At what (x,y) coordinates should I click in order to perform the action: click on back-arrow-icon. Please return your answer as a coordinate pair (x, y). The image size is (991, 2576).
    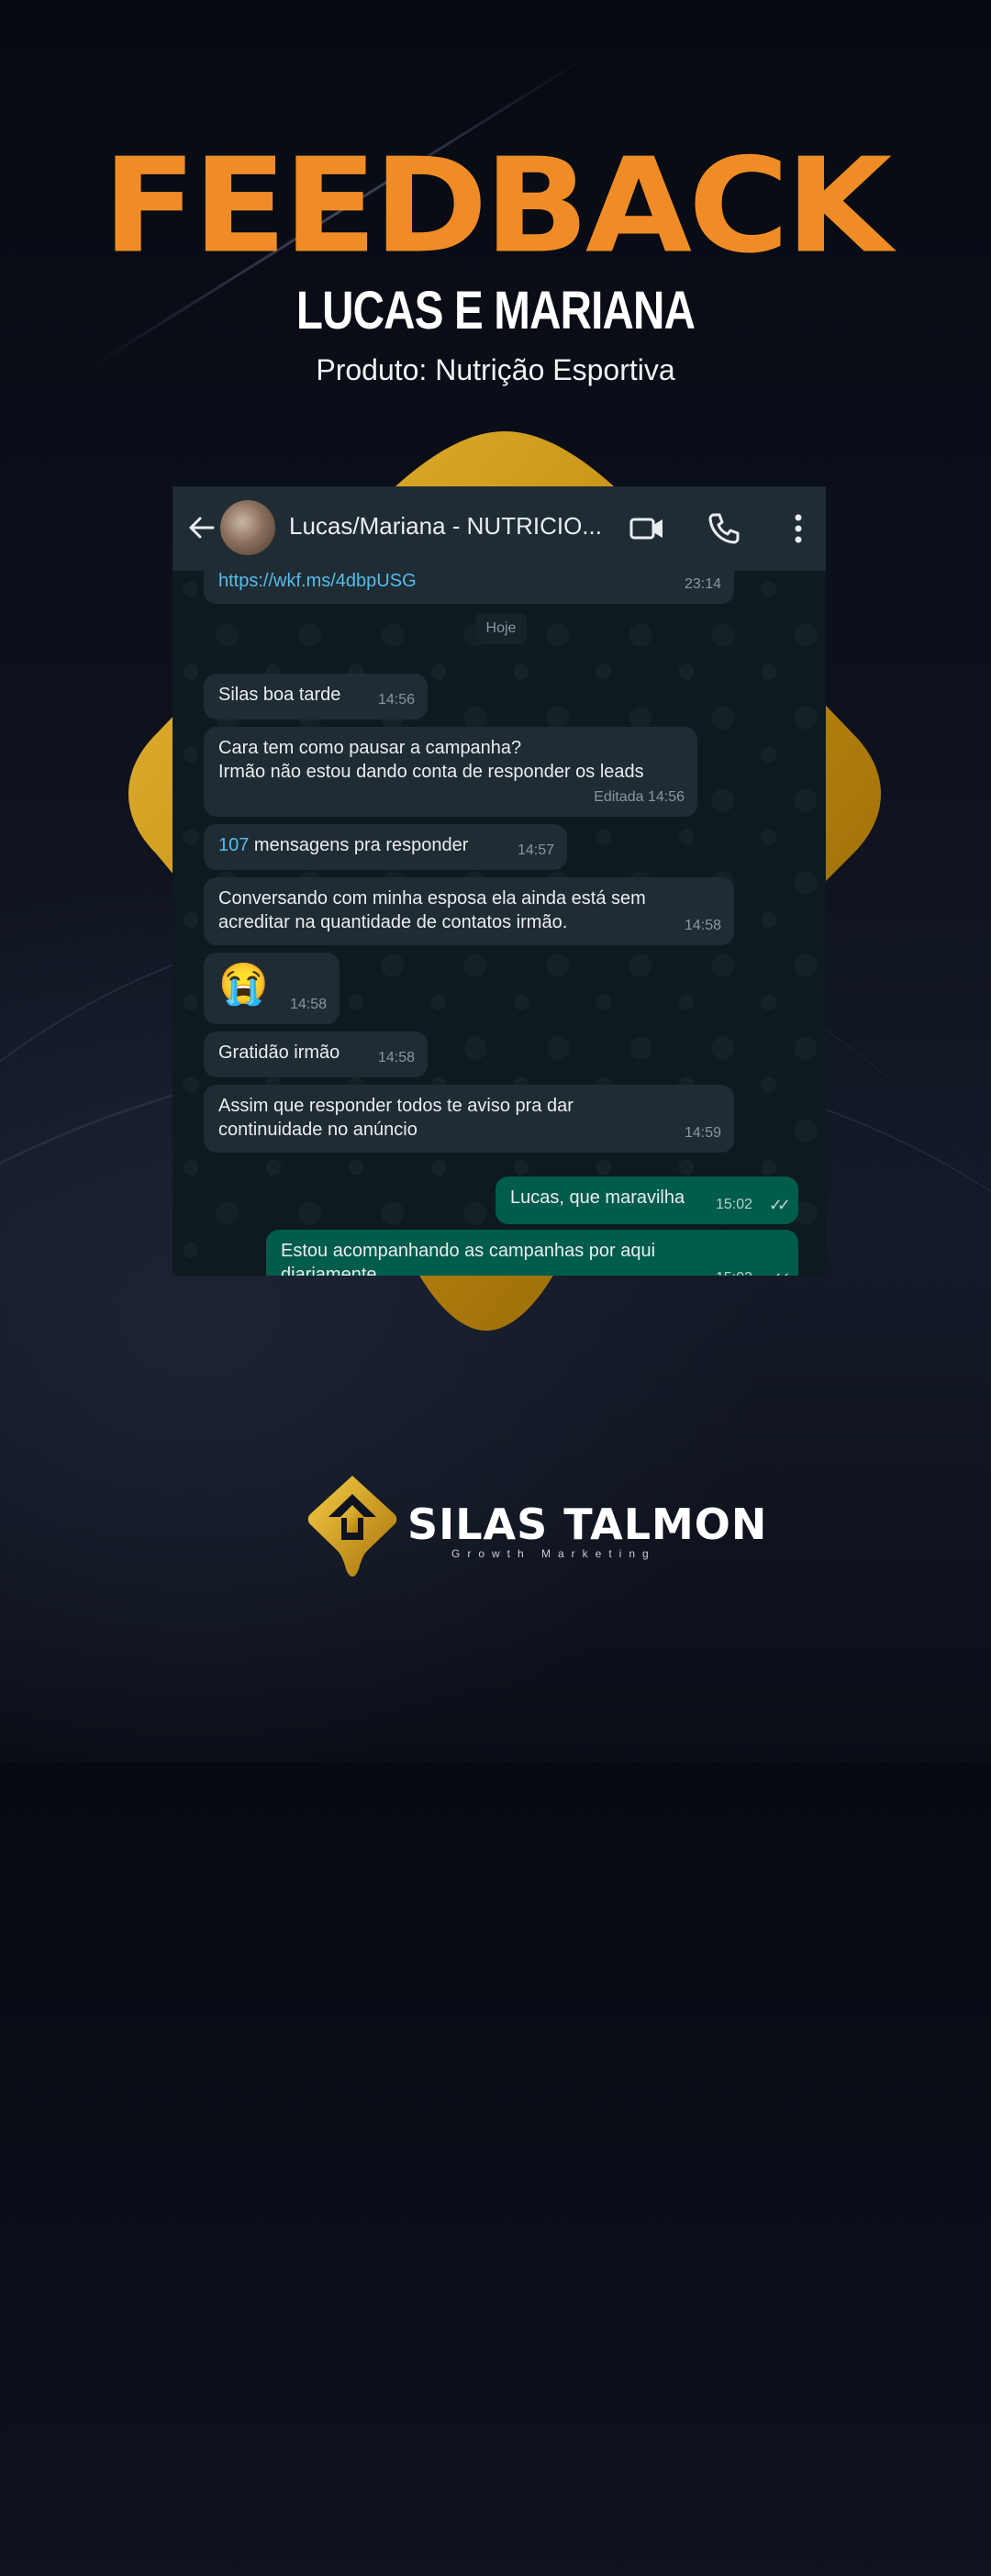
    Looking at the image, I should click on (201, 527).